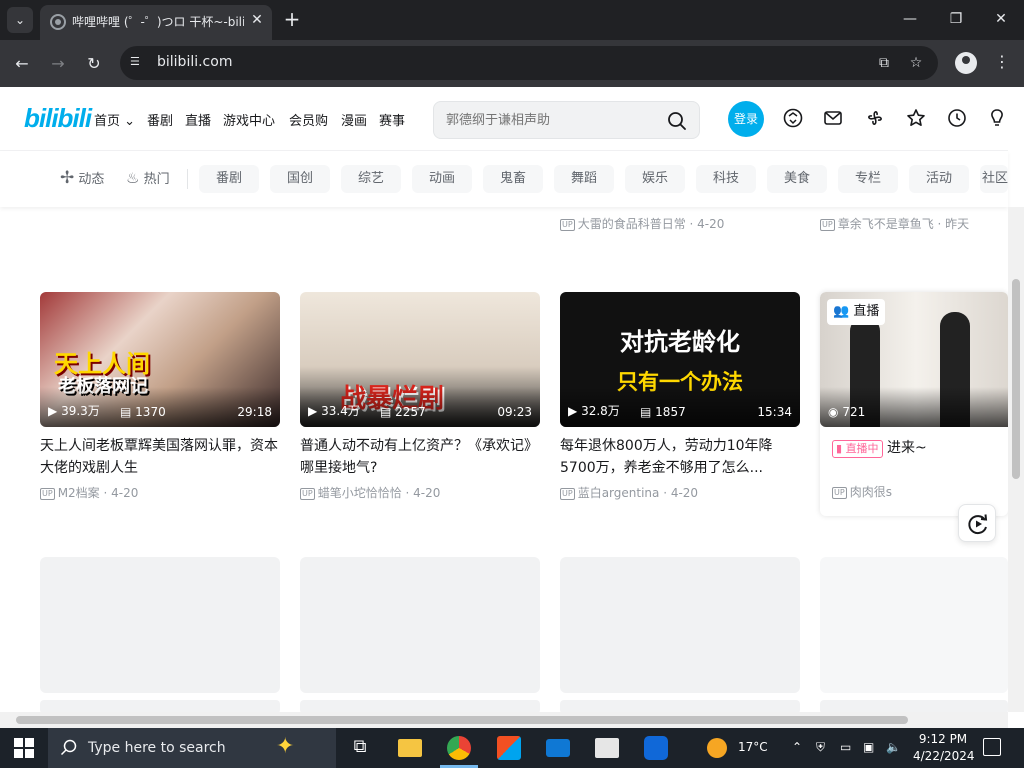  I want to click on calculator-app-icon, so click(607, 748).